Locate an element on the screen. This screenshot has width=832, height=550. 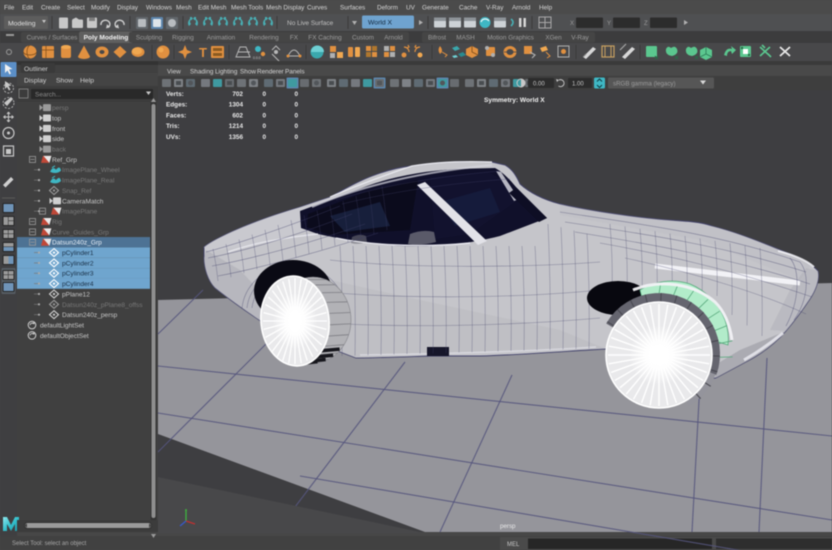
svg-text: Edges: is located at coordinates (176, 105).